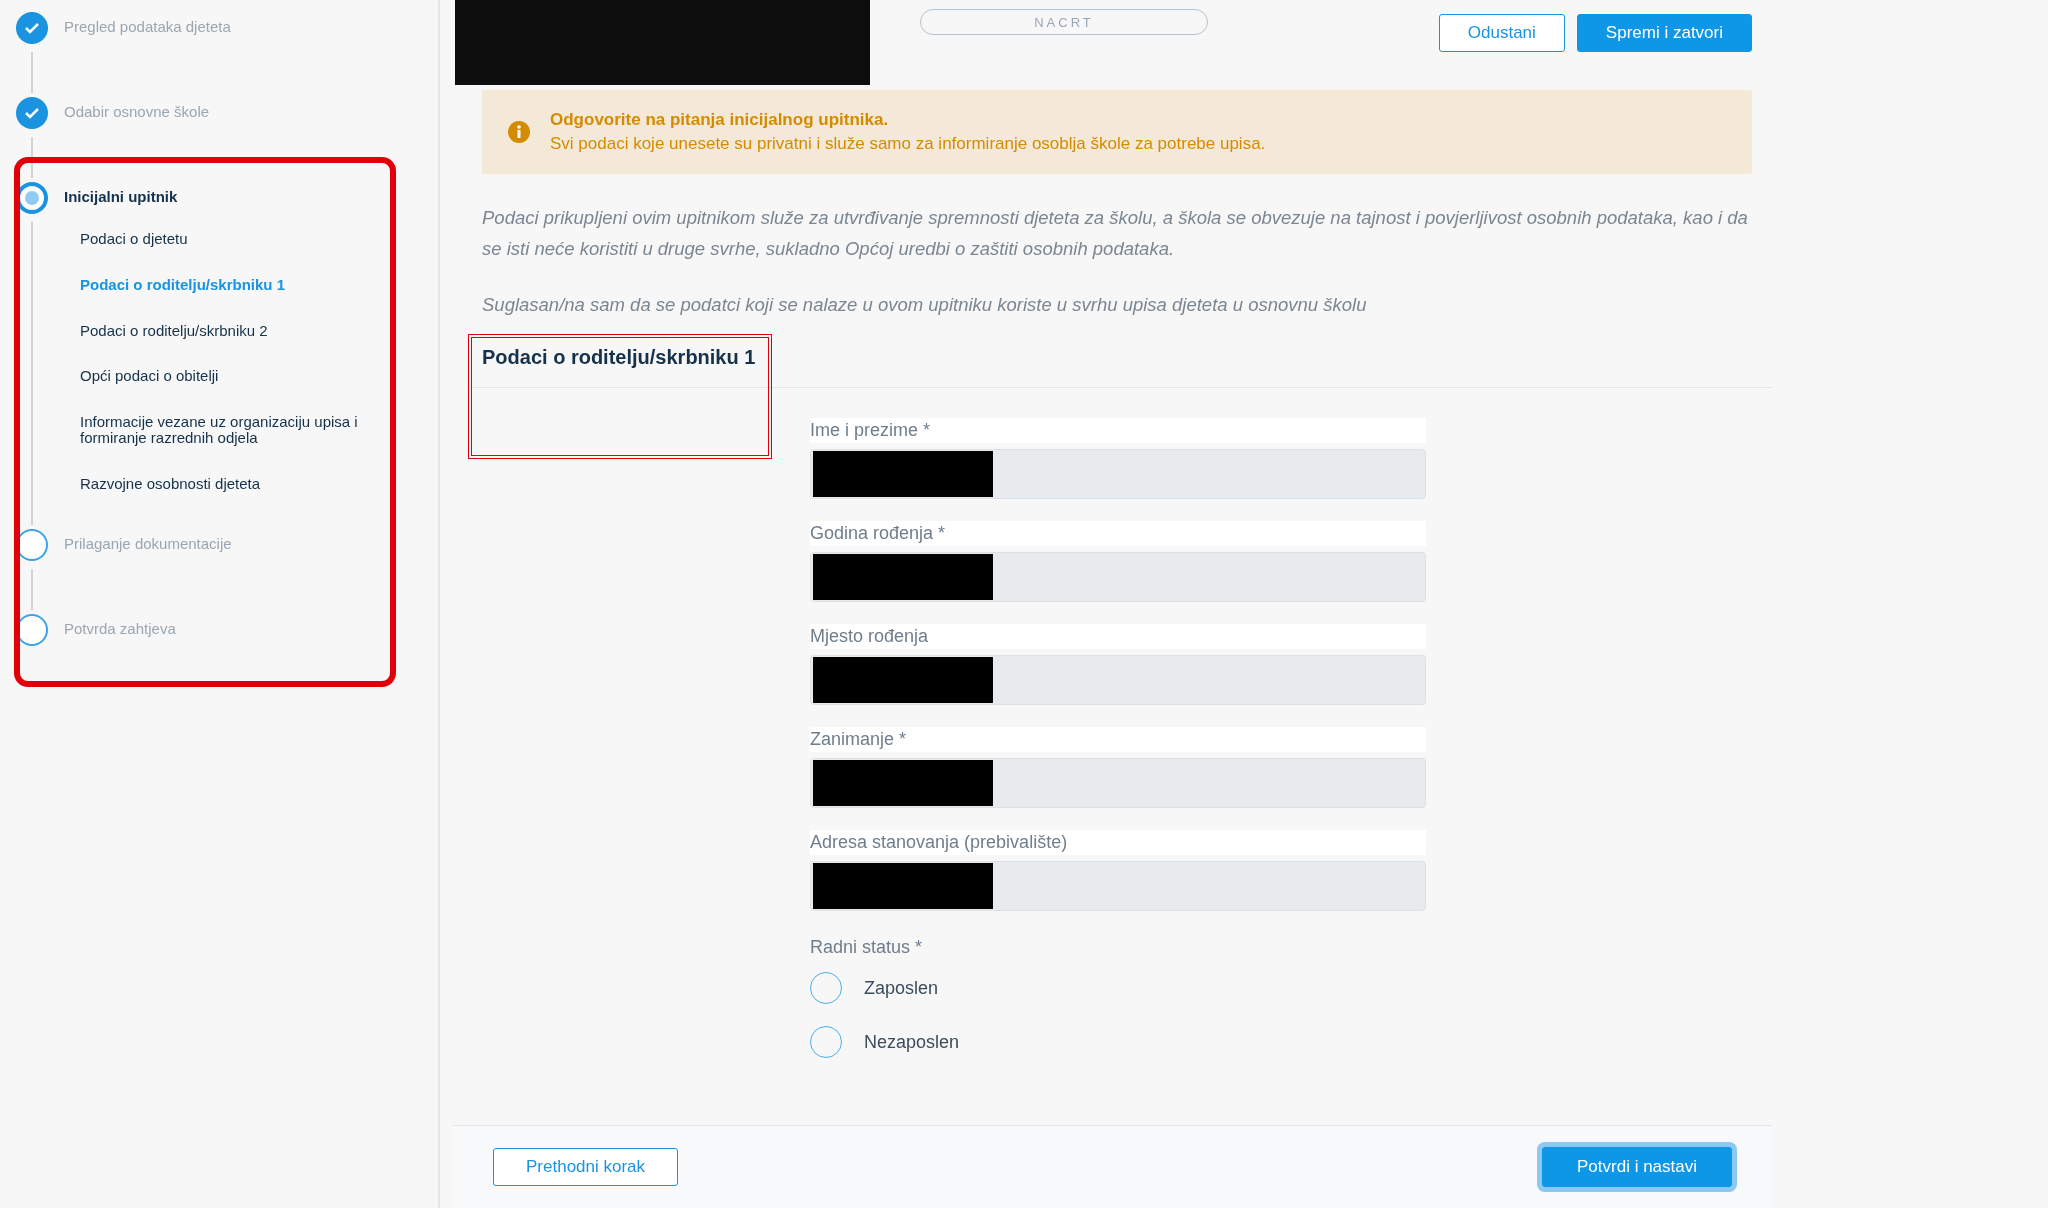 This screenshot has width=2048, height=1208. I want to click on section-title: Podaci o roditelju/skrbniku 1, so click(619, 357).